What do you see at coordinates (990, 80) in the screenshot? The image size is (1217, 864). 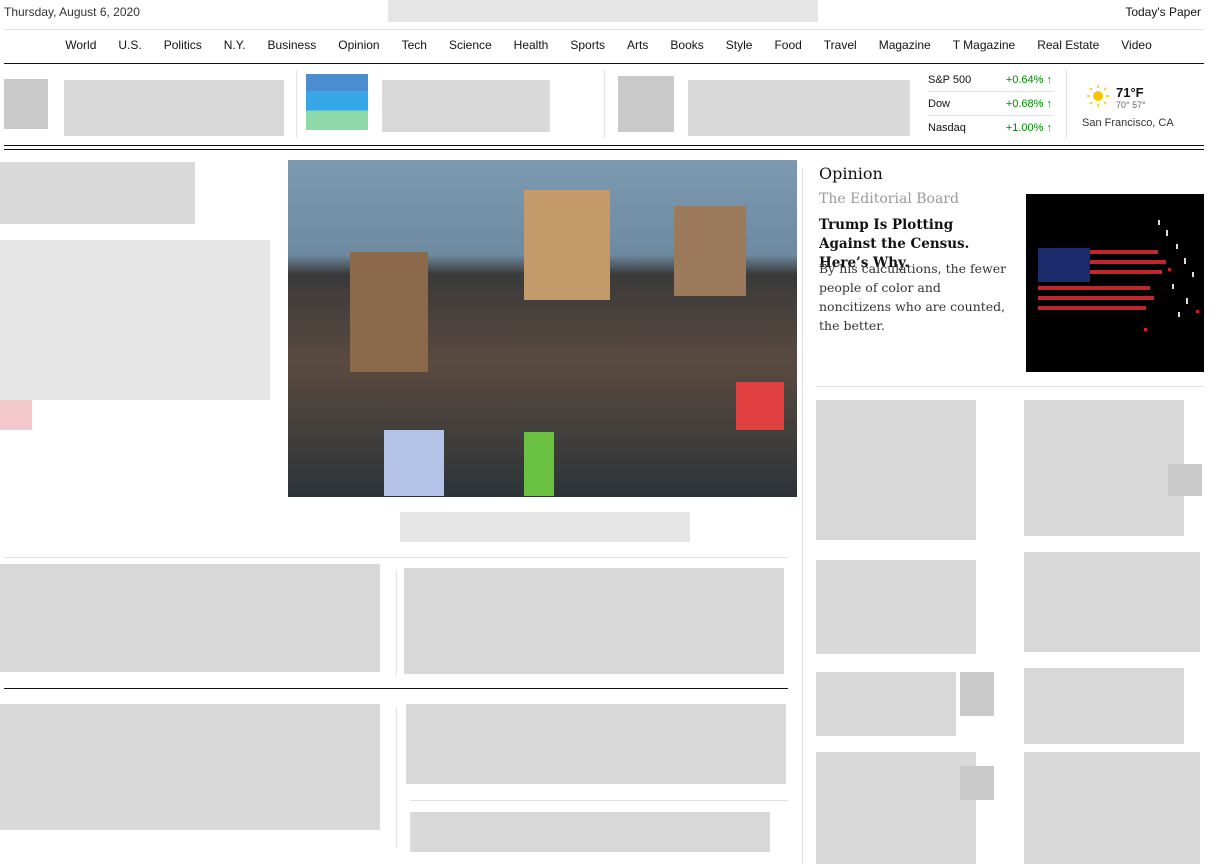 I see `market-sp500: S&P 500 +0.64% ↑` at bounding box center [990, 80].